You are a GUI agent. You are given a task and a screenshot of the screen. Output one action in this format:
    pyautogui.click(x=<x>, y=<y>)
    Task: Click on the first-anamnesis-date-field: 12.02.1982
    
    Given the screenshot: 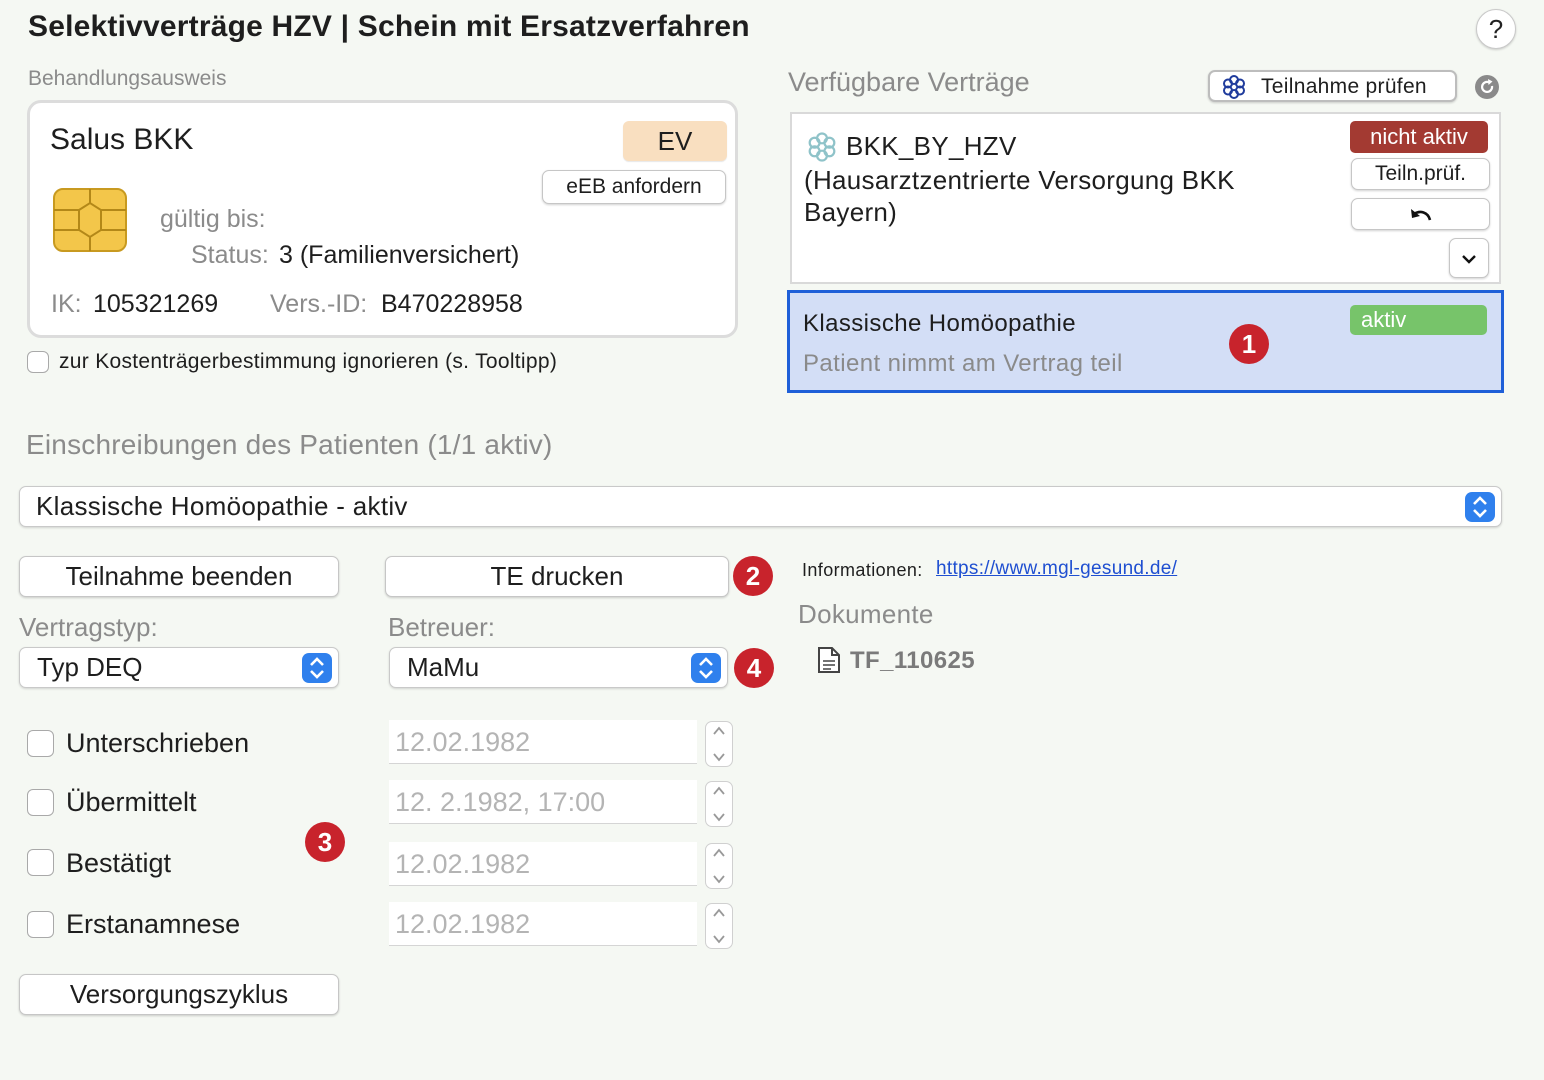 What is the action you would take?
    pyautogui.click(x=543, y=924)
    